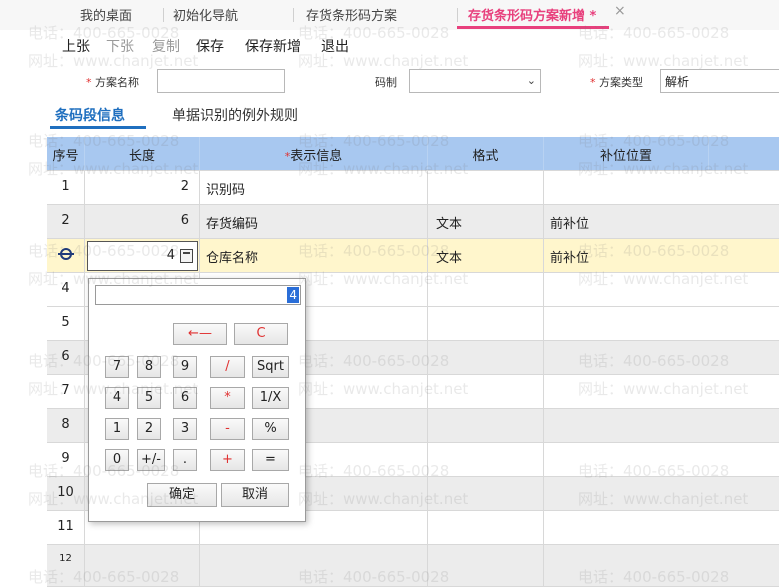 The image size is (779, 587). Describe the element at coordinates (66, 187) in the screenshot. I see `row-seq: 1` at that location.